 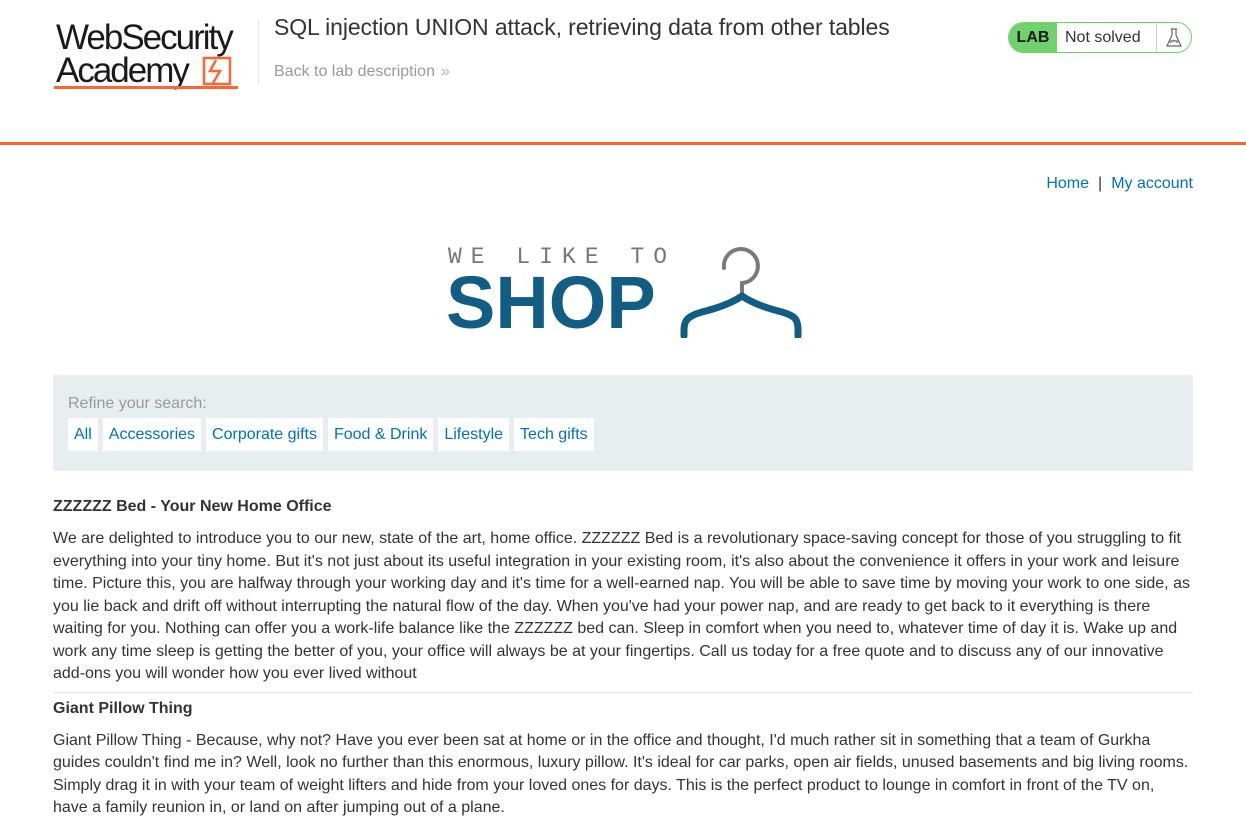 I want to click on top-navigation: Home | My account, so click(x=1119, y=184).